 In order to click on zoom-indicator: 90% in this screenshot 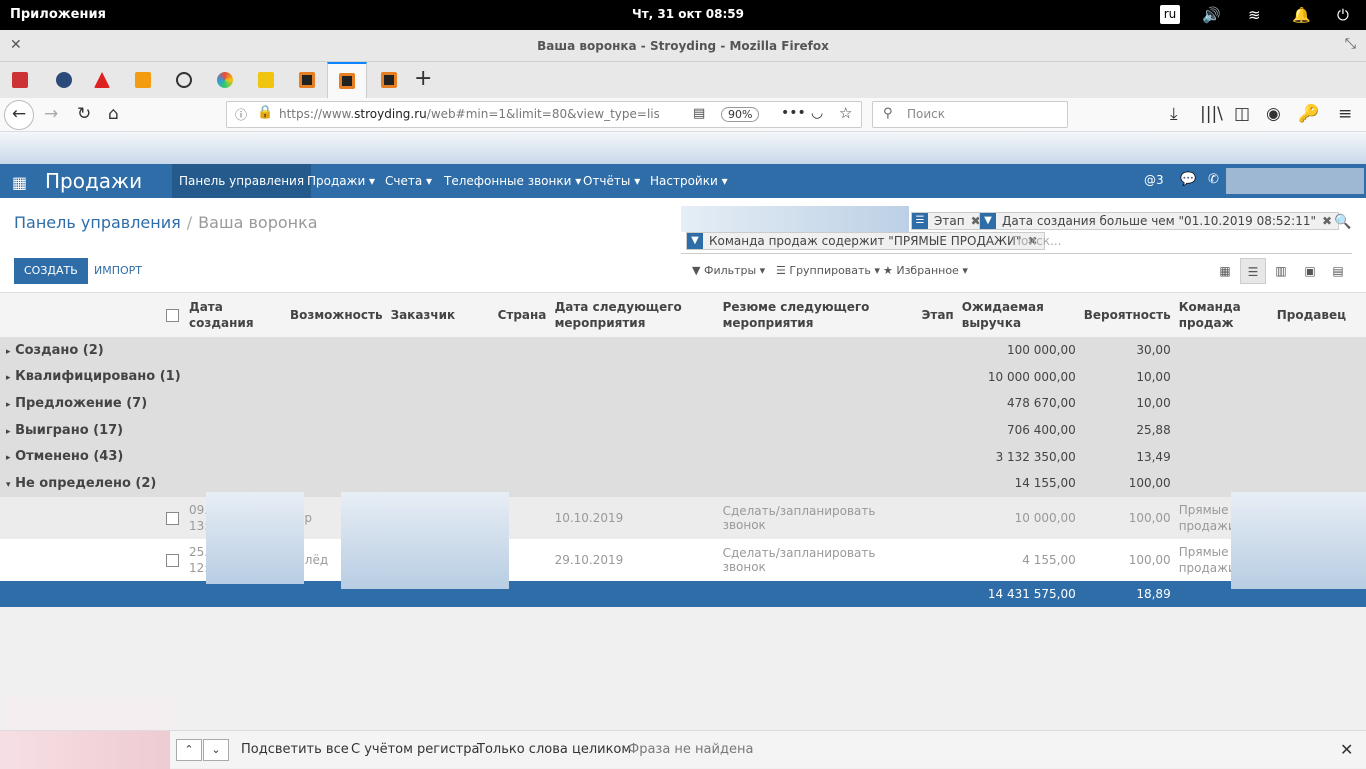, I will do `click(740, 114)`.